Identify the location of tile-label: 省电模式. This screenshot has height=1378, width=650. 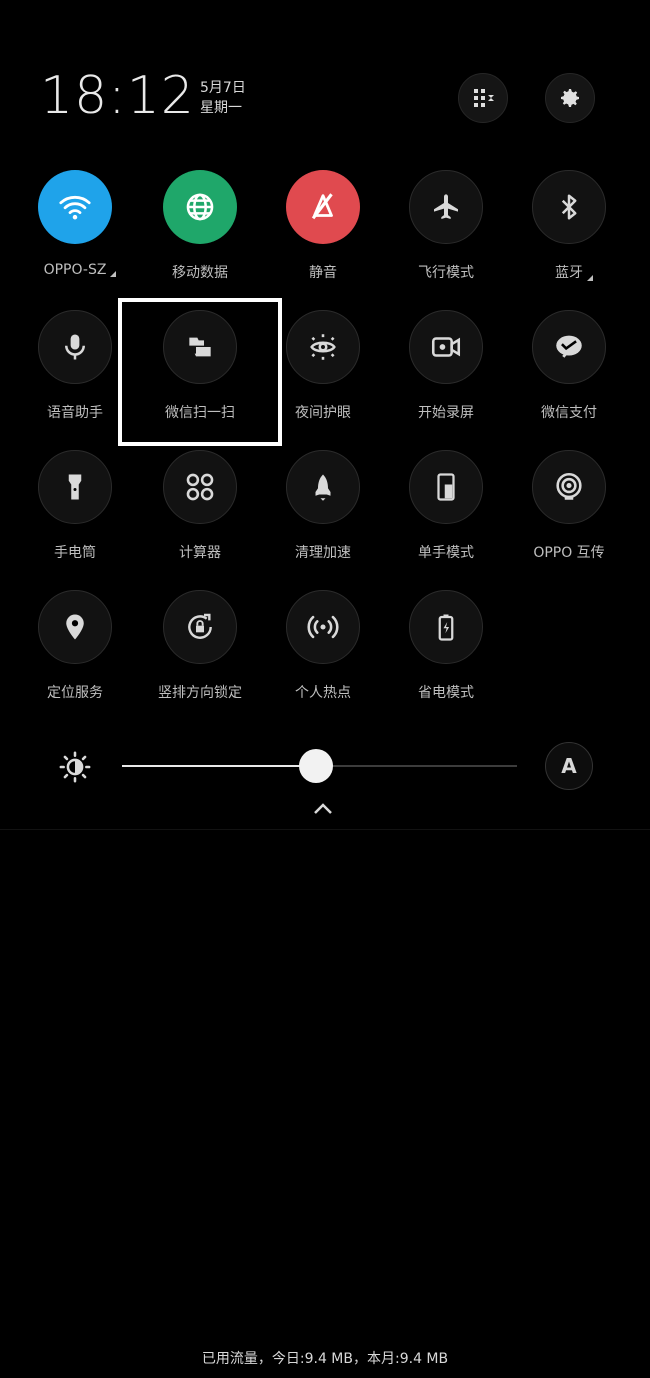
(446, 693).